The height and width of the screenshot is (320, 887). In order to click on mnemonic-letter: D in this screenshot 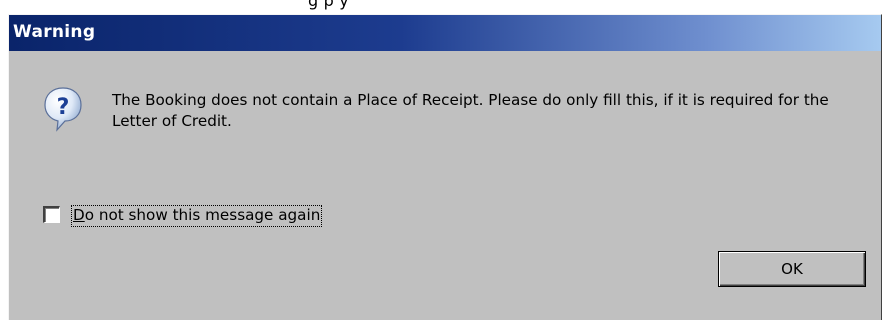, I will do `click(79, 215)`.